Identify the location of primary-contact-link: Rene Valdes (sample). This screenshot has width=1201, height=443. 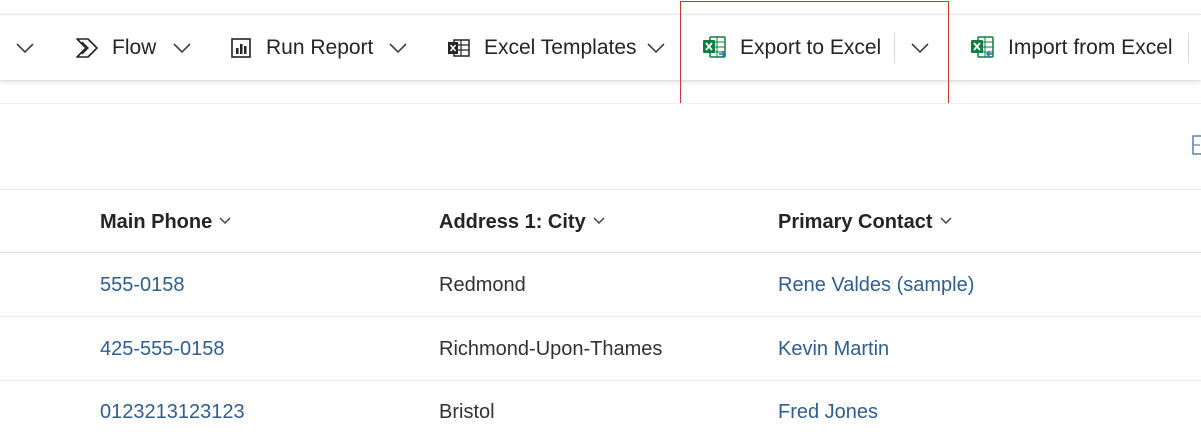
(876, 285).